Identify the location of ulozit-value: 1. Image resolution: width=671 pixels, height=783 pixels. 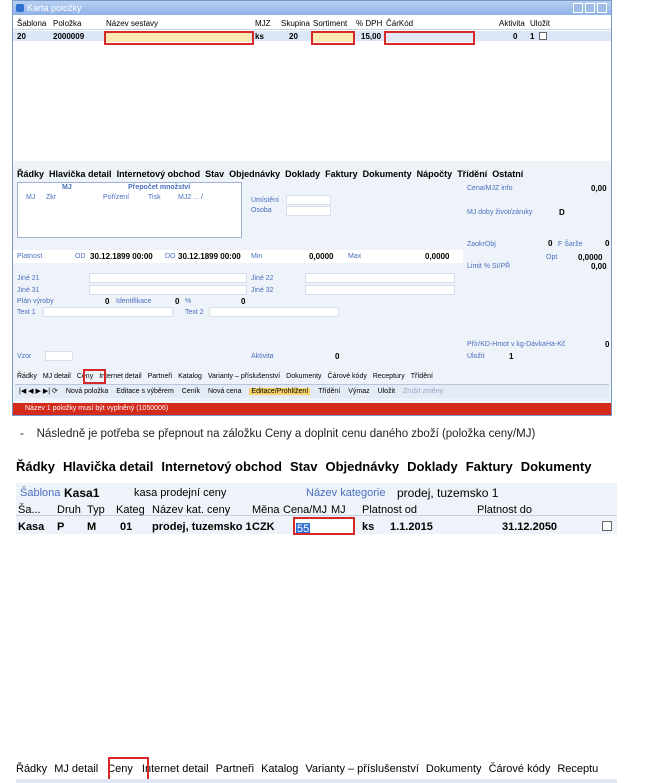
(511, 356).